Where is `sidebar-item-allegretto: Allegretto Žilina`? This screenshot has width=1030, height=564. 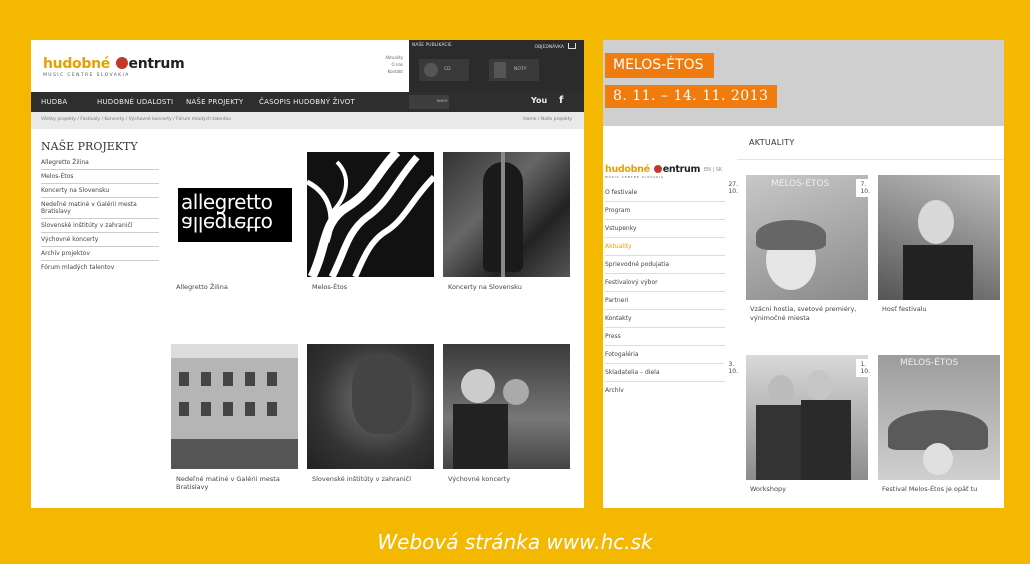
sidebar-item-allegretto: Allegretto Žilina is located at coordinates (100, 163).